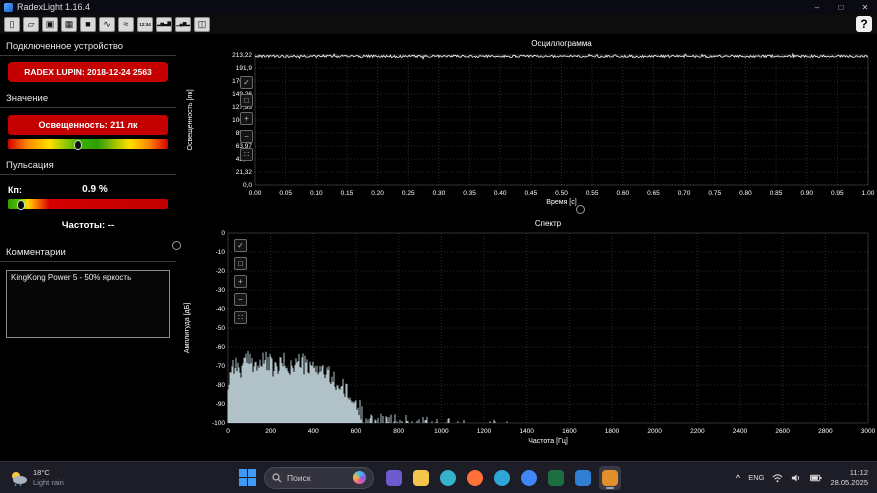 The height and width of the screenshot is (493, 877). Describe the element at coordinates (88, 225) in the screenshot. I see `frequencies-label: Частоты: --` at that location.